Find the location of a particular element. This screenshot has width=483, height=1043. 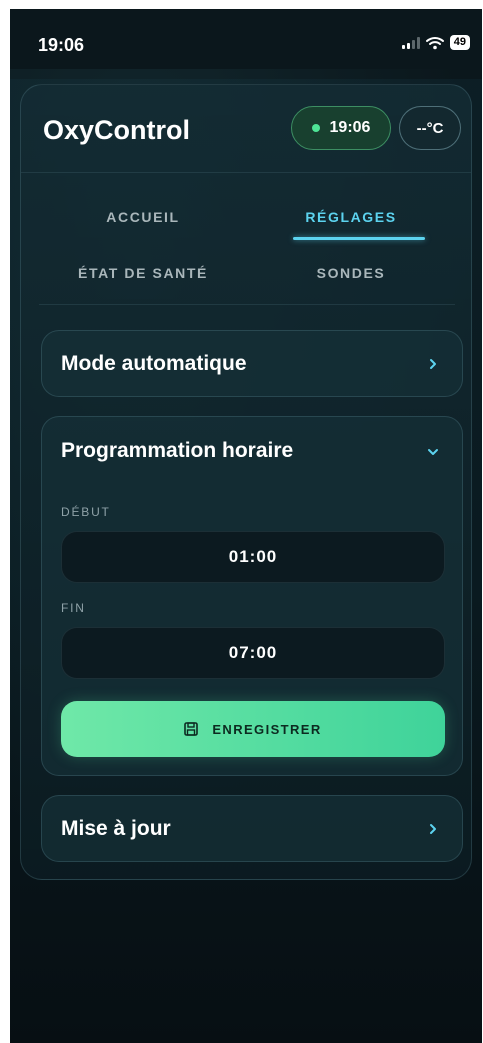

tab-bar: ACCUEIL RÉGLAGES ÉTAT DE SANTÉ SONDES is located at coordinates (247, 239).